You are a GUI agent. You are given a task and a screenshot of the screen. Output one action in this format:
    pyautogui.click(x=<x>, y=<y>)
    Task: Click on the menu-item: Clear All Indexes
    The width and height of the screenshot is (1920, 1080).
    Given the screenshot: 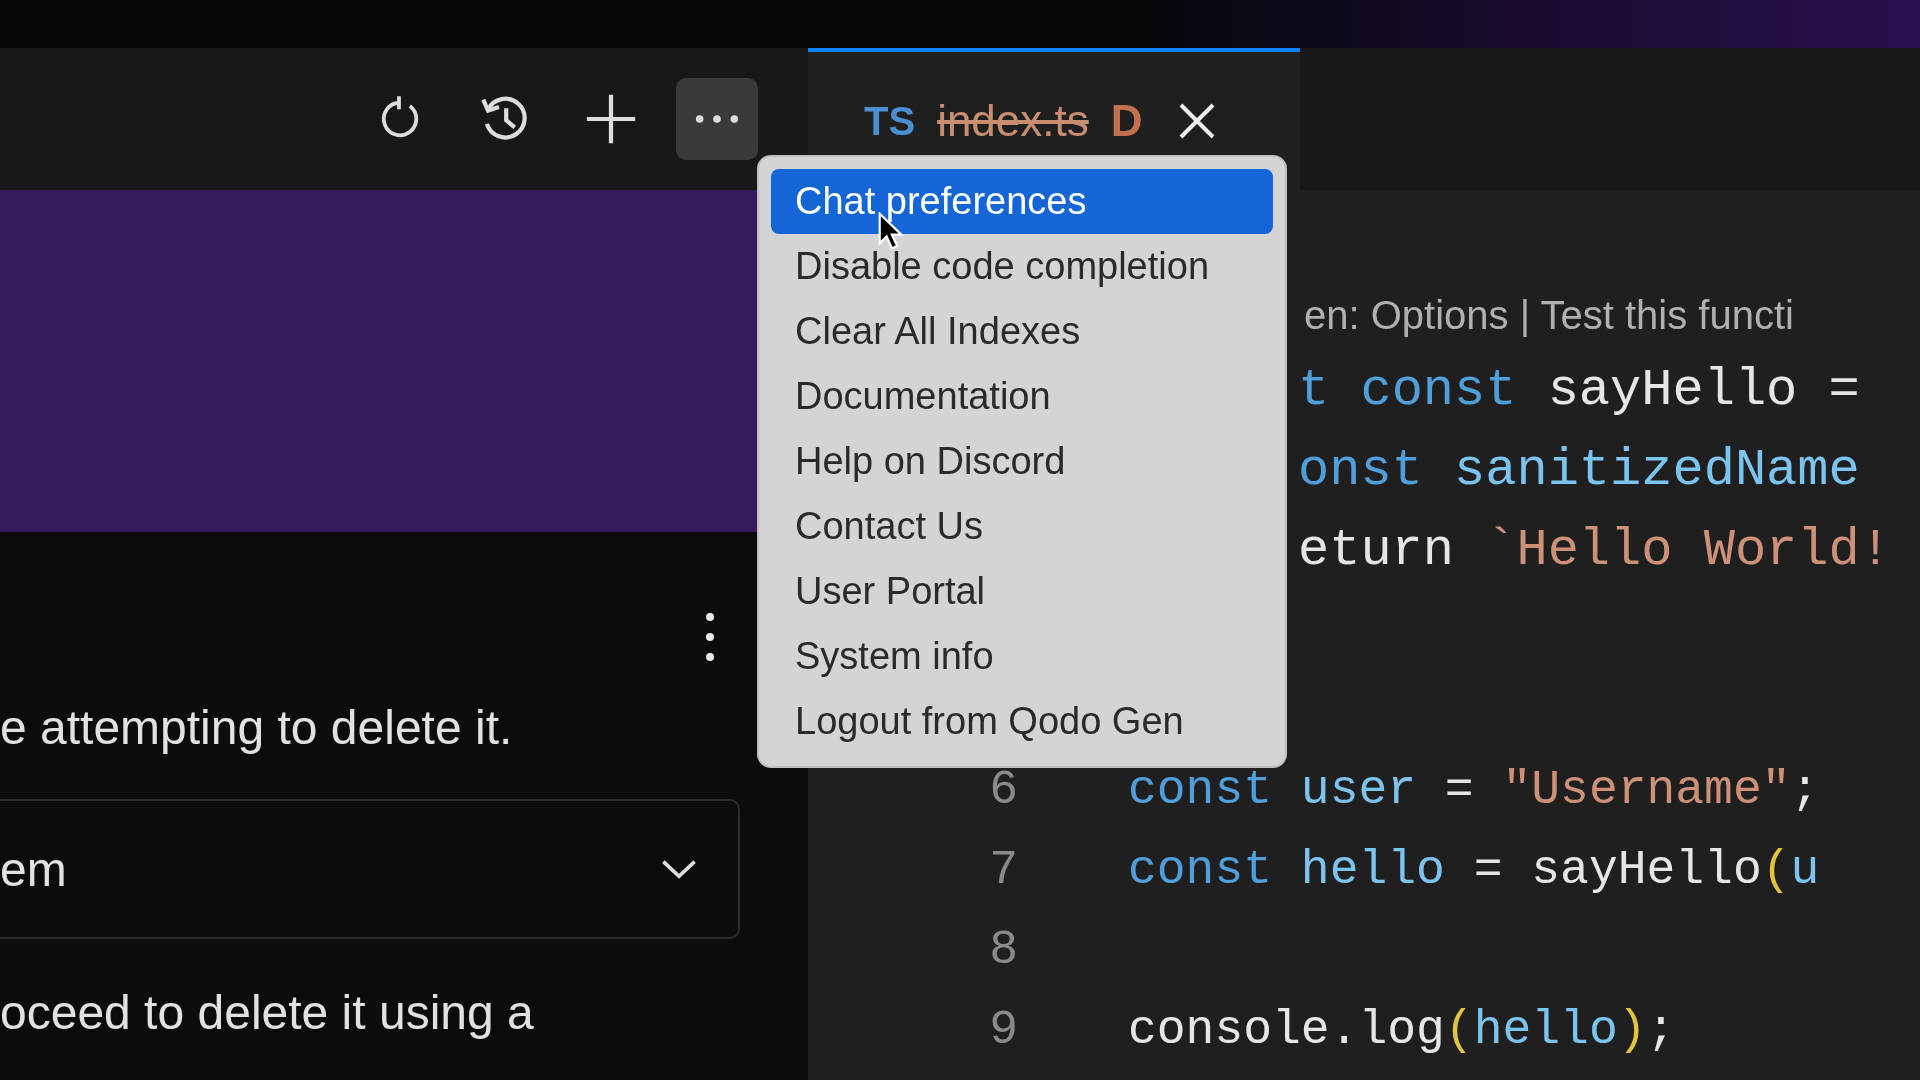 What is the action you would take?
    pyautogui.click(x=1022, y=331)
    